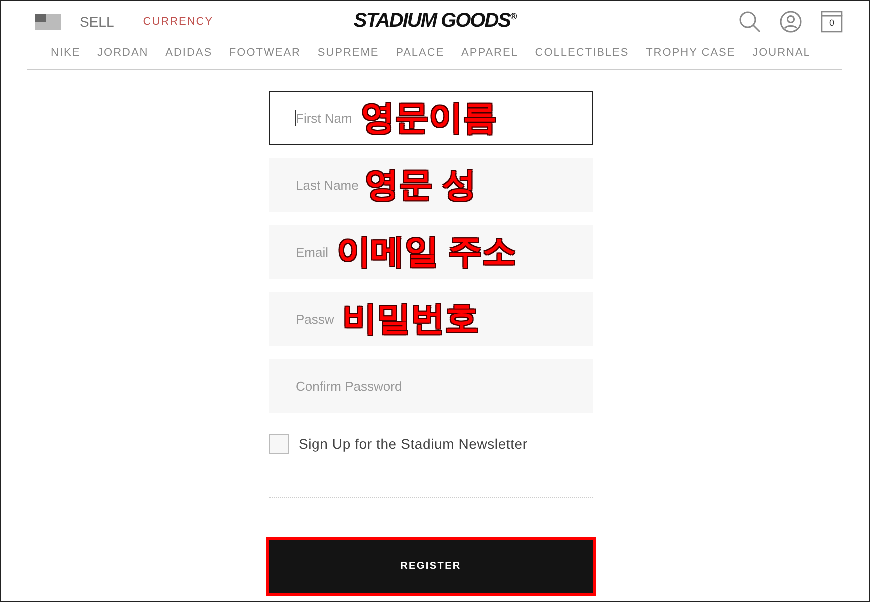 The height and width of the screenshot is (602, 870). What do you see at coordinates (123, 53) in the screenshot?
I see `nav-link: JORDAN` at bounding box center [123, 53].